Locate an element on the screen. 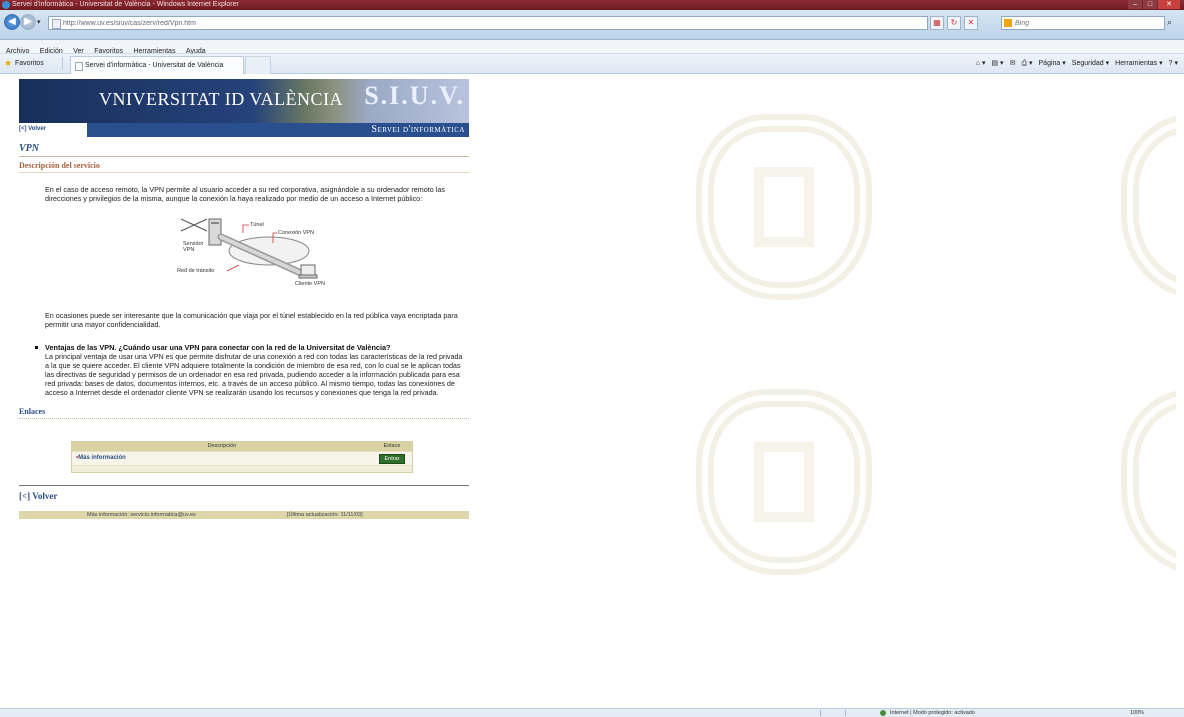 The width and height of the screenshot is (1184, 717). back-arrow-icon: ◀ is located at coordinates (12, 22).